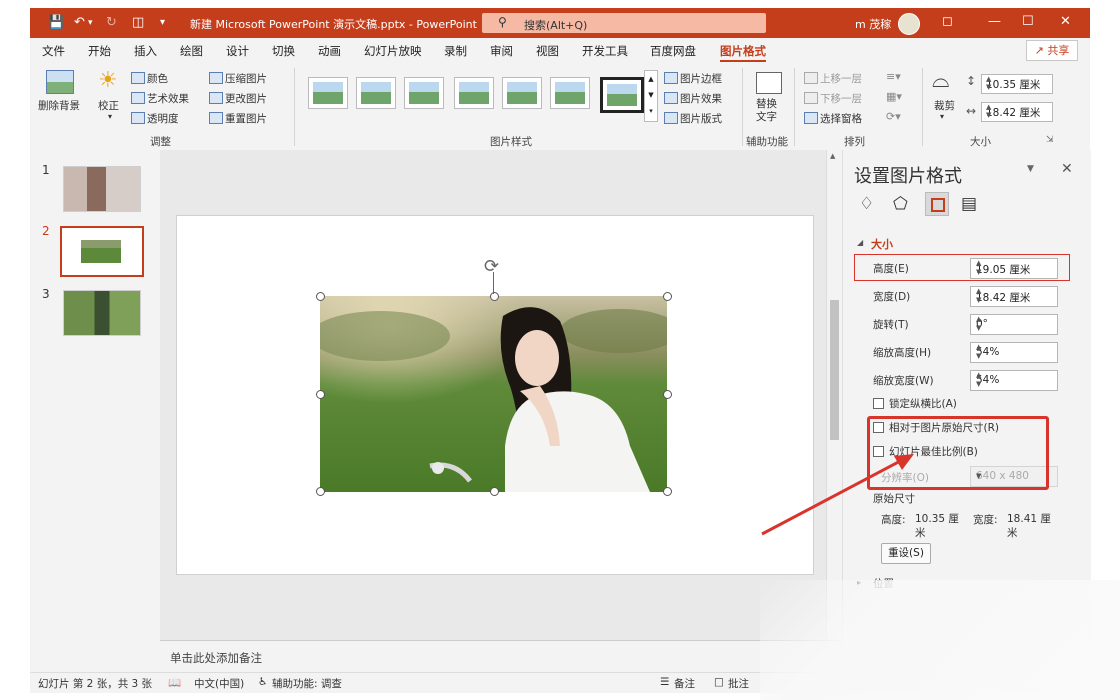 Image resolution: width=1120 pixels, height=700 pixels. Describe the element at coordinates (95, 684) in the screenshot. I see `slide-info: 幻灯片 第 2 张，共 3 张` at that location.